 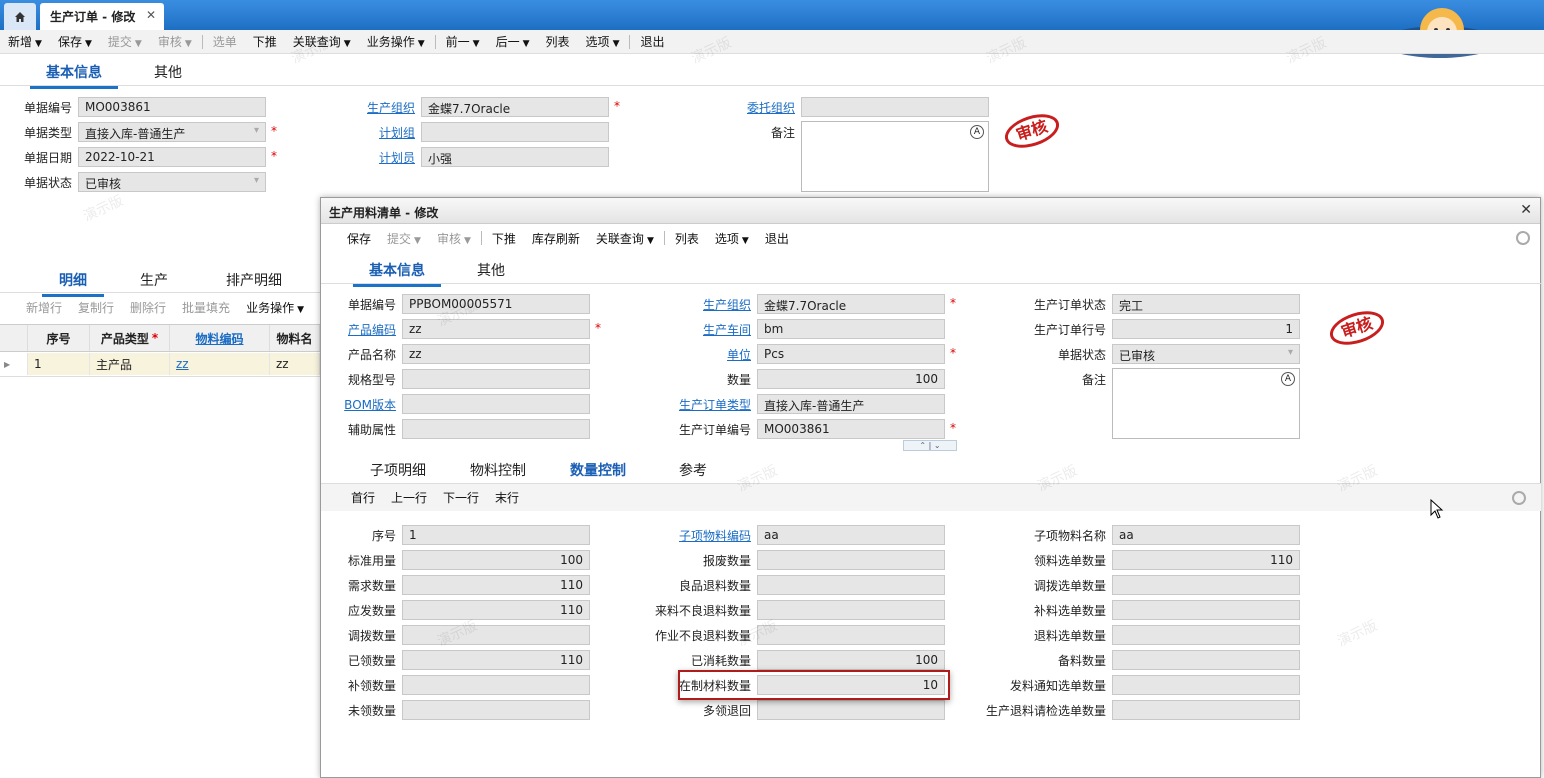 What do you see at coordinates (851, 429) in the screenshot?
I see `mo-no-field: MO003861` at bounding box center [851, 429].